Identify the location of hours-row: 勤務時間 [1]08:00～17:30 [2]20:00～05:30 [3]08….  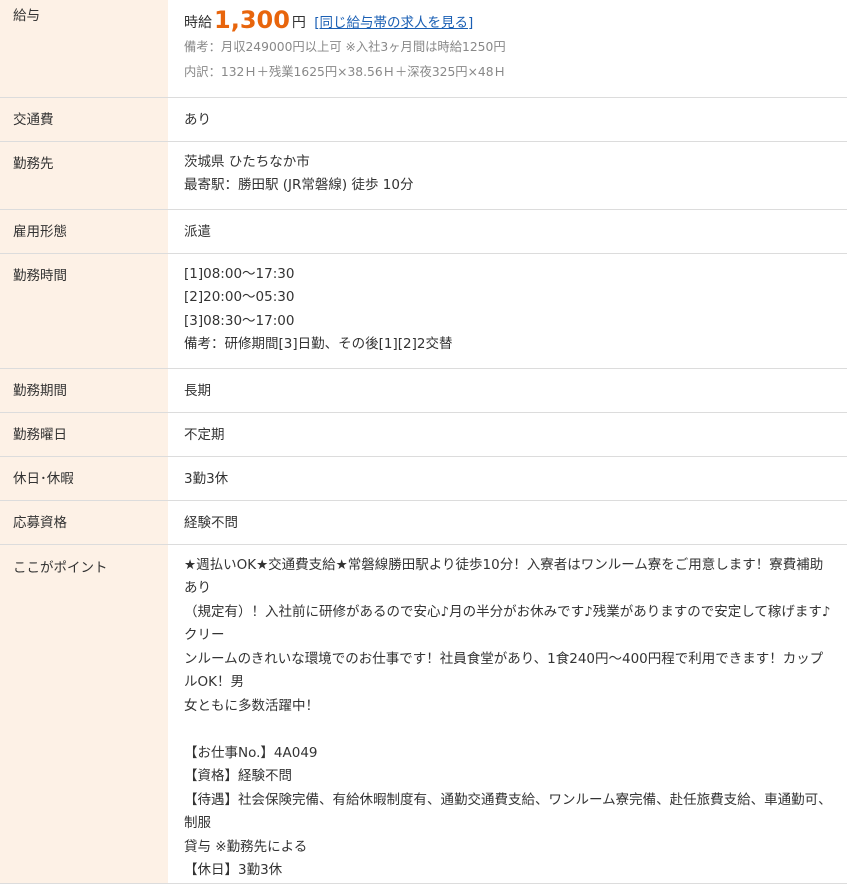
(423, 310).